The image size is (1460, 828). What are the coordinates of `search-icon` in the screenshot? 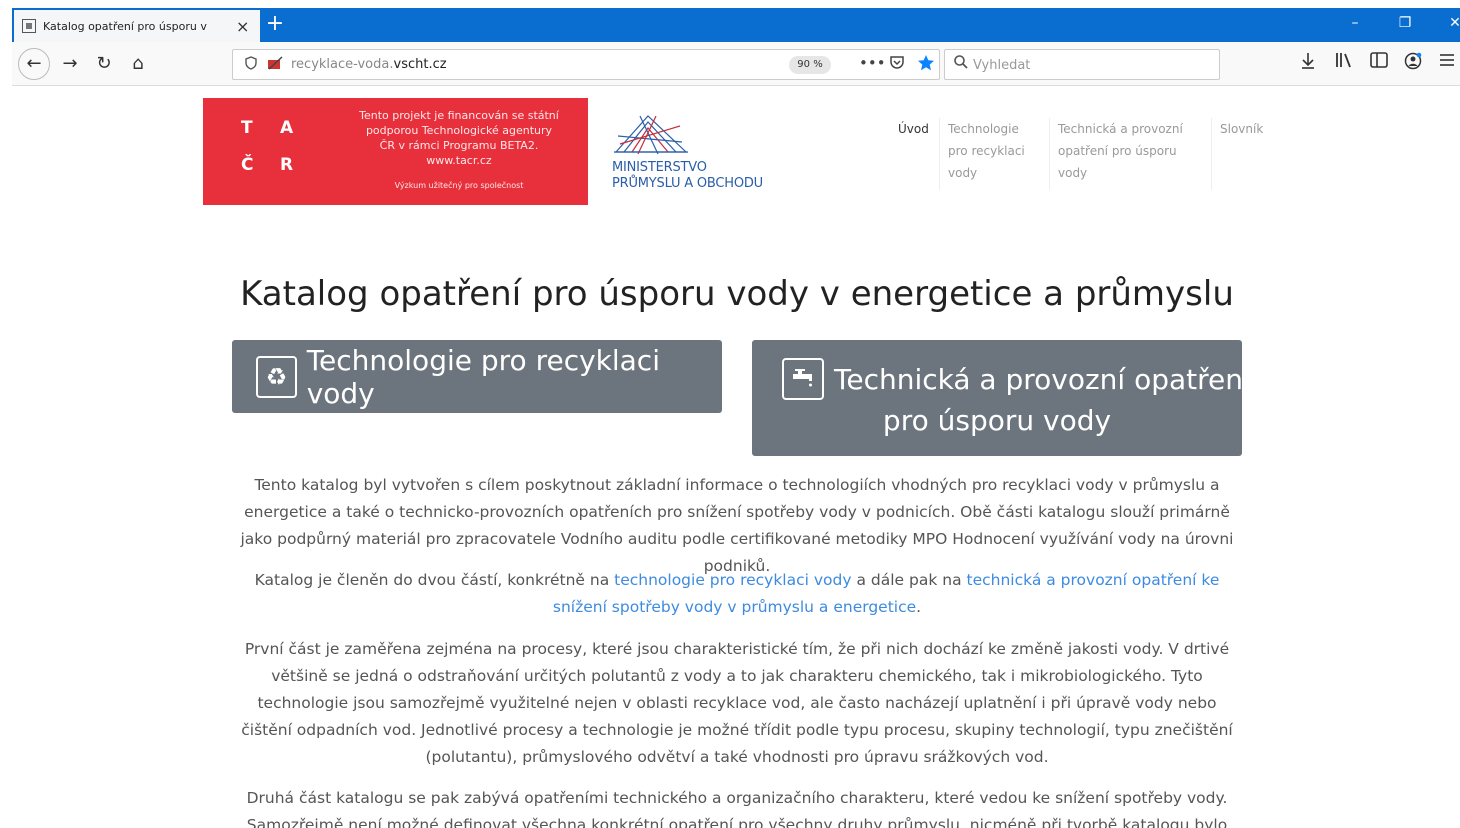 It's located at (961, 64).